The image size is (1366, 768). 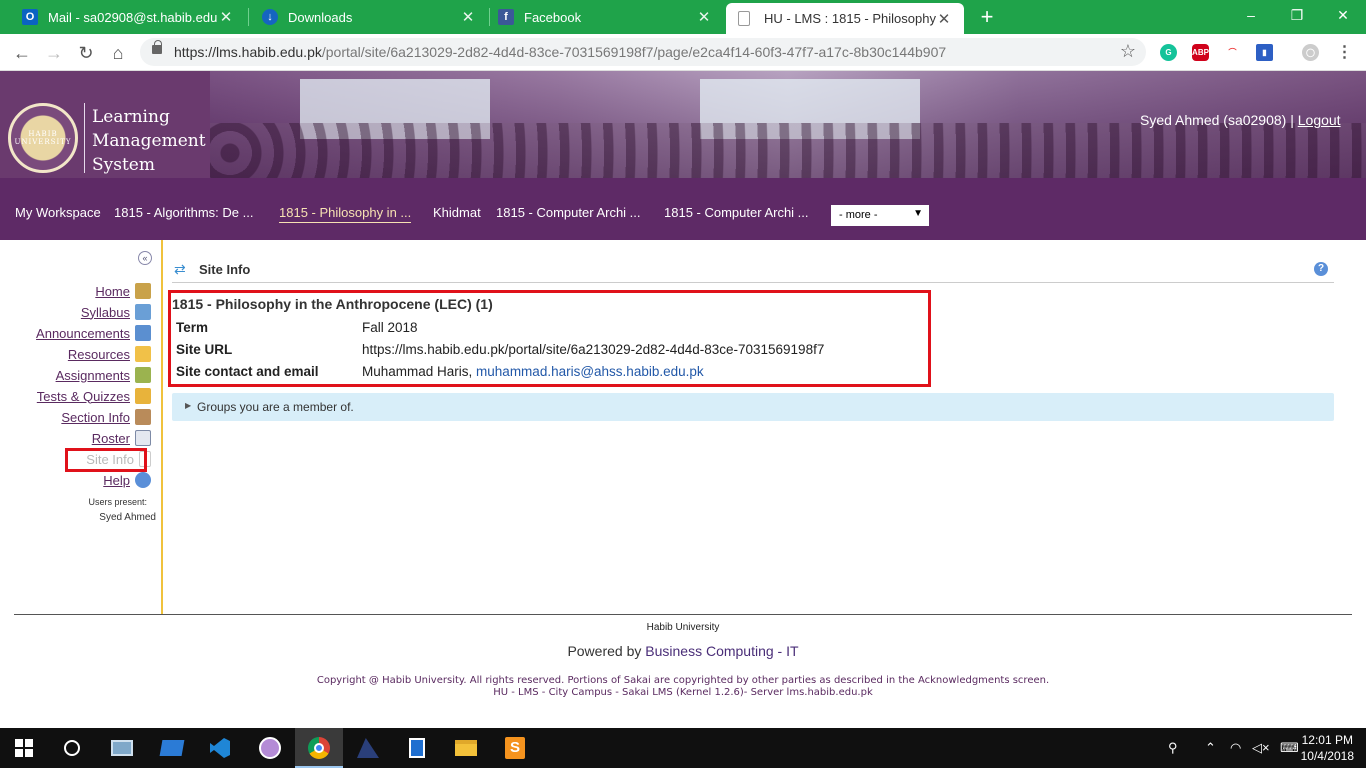 What do you see at coordinates (1213, 120) in the screenshot?
I see `user-name: Syed Ahmed (sa02908)` at bounding box center [1213, 120].